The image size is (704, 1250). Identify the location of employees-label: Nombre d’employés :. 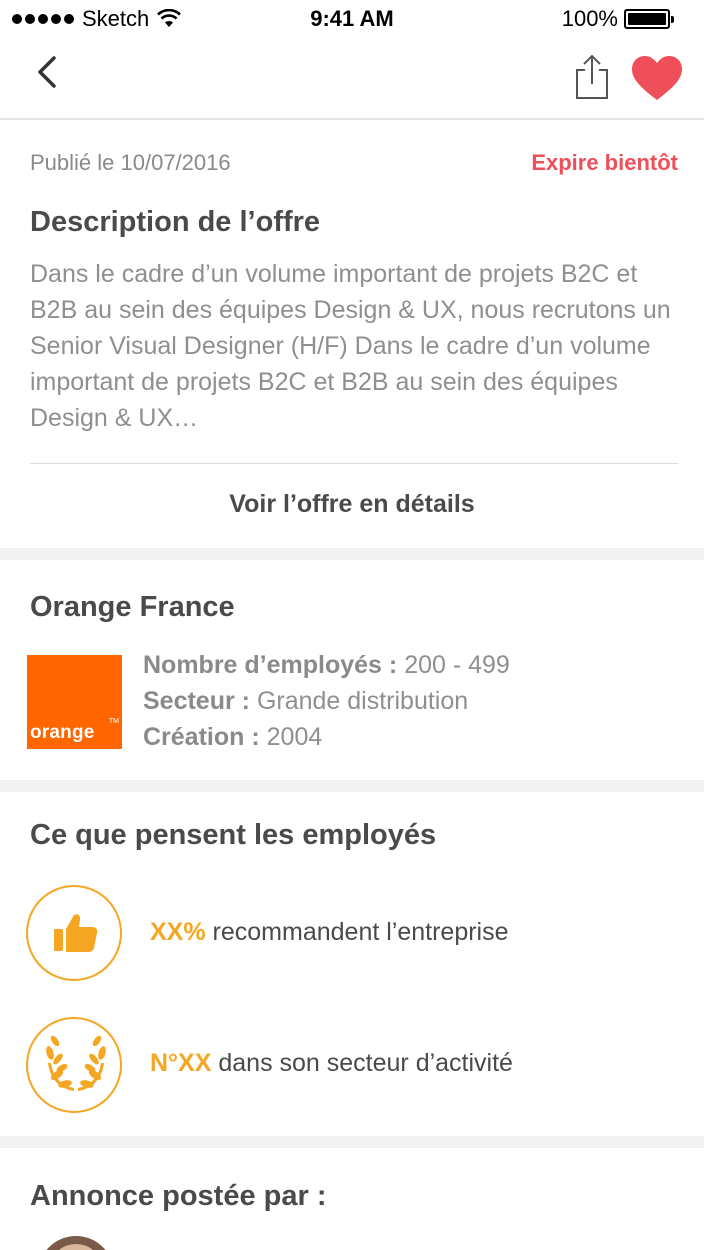
(270, 665).